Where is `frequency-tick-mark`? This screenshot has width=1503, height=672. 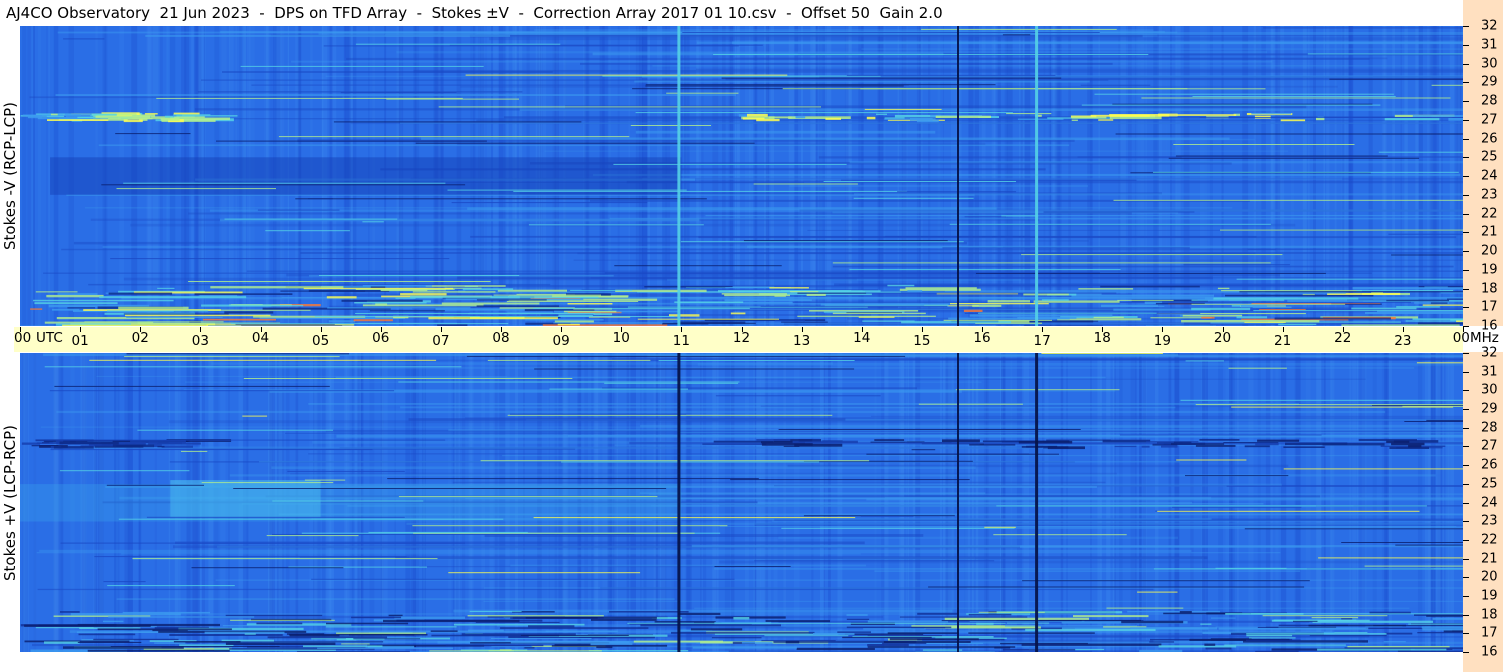
frequency-tick-mark is located at coordinates (1466, 289).